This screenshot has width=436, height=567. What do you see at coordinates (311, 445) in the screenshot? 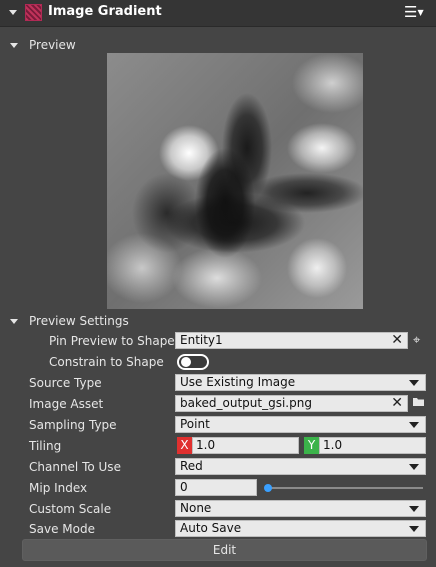
I see `y-axis-badge: Y` at bounding box center [311, 445].